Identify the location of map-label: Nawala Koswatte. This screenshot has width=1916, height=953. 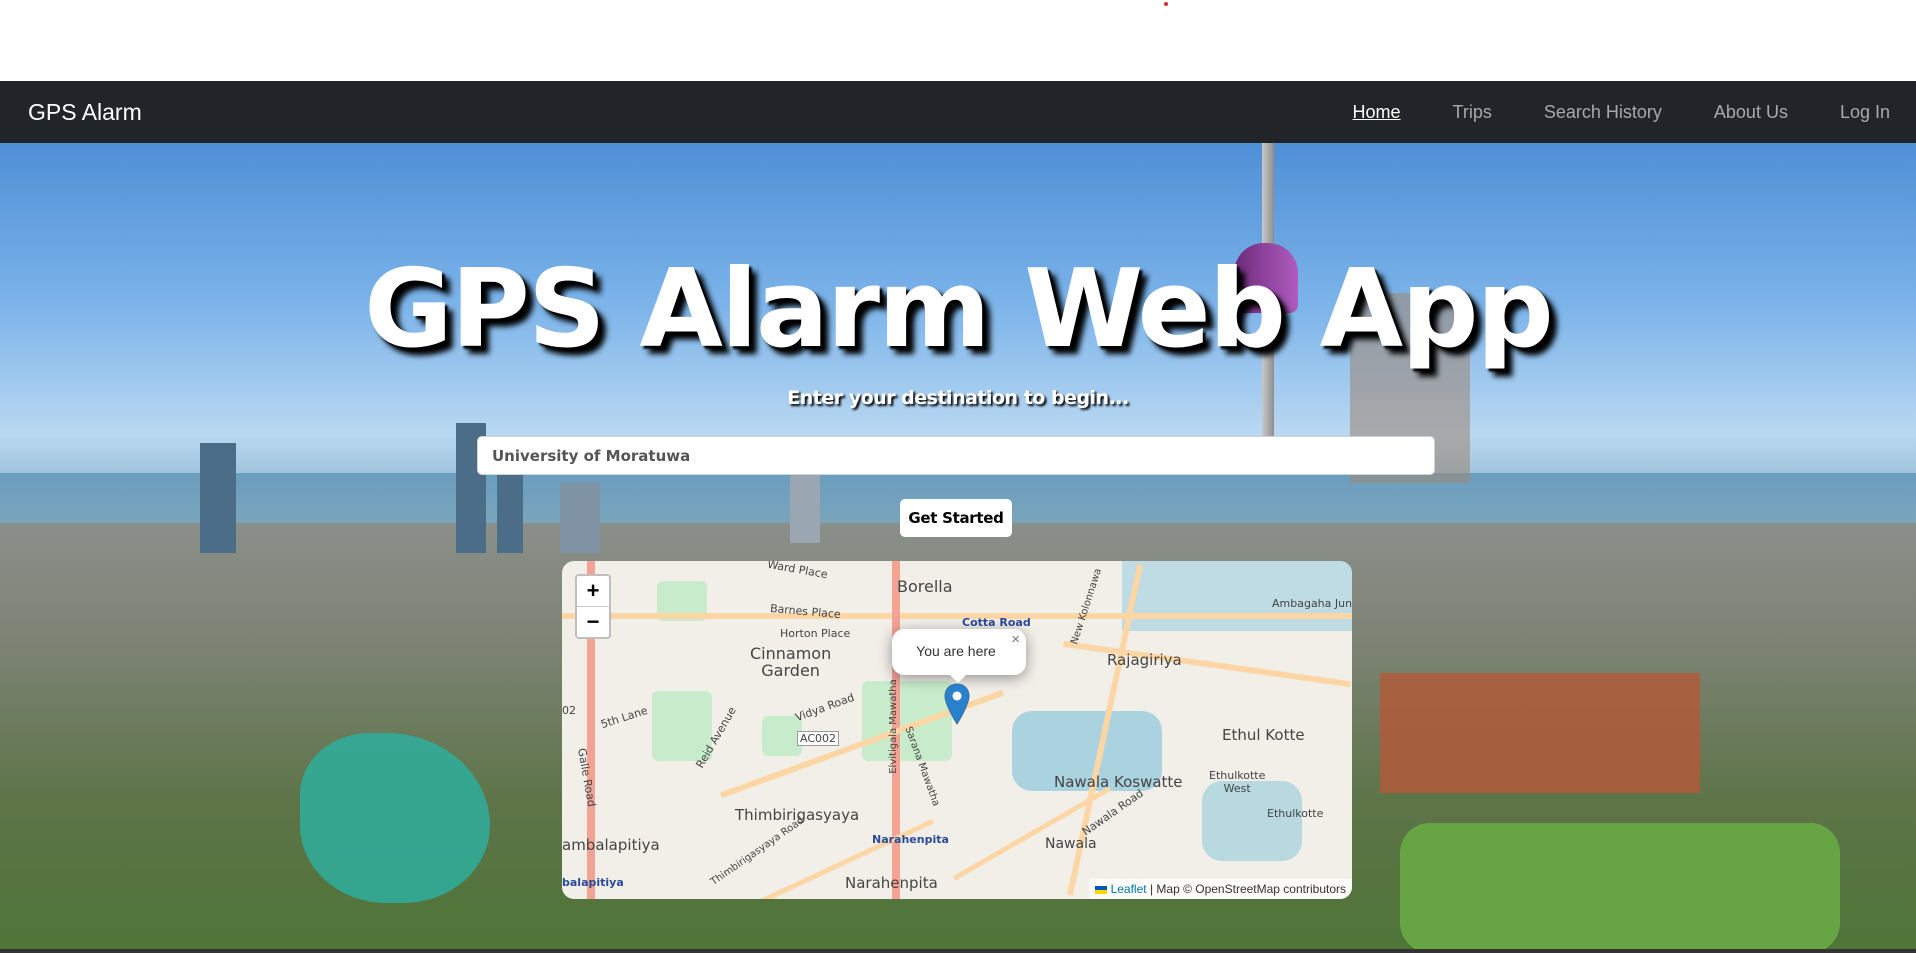
(1118, 782).